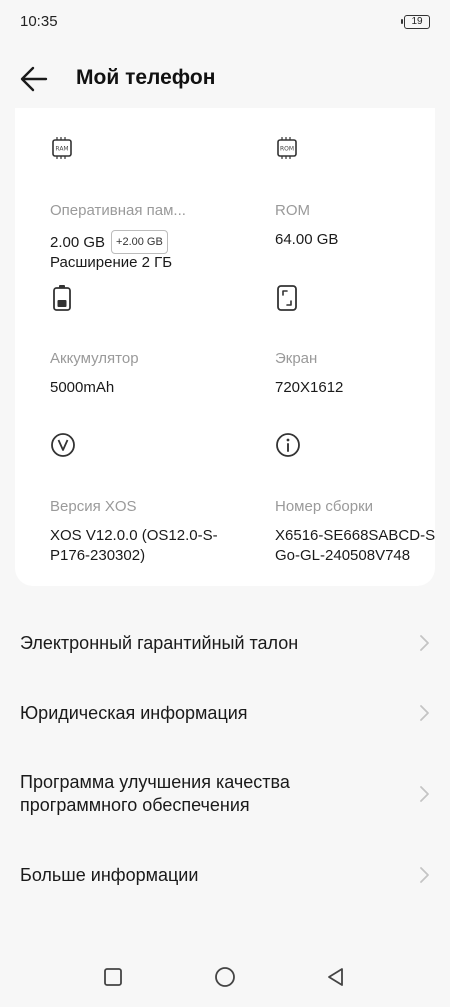 The height and width of the screenshot is (1007, 450). What do you see at coordinates (287, 298) in the screenshot?
I see `screen-icon` at bounding box center [287, 298].